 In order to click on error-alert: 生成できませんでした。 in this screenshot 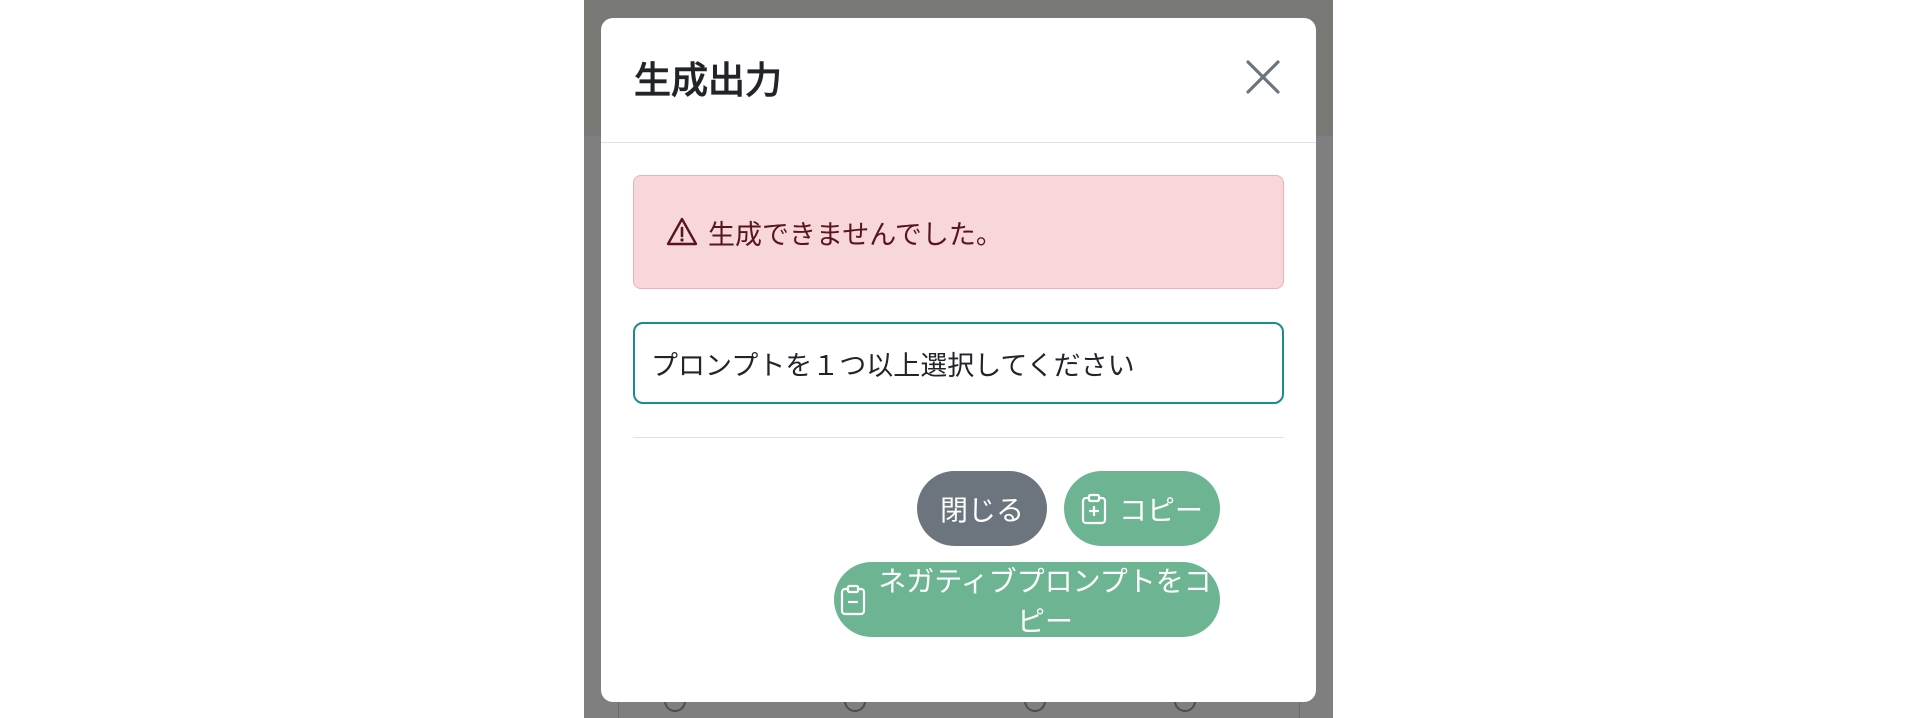, I will do `click(958, 232)`.